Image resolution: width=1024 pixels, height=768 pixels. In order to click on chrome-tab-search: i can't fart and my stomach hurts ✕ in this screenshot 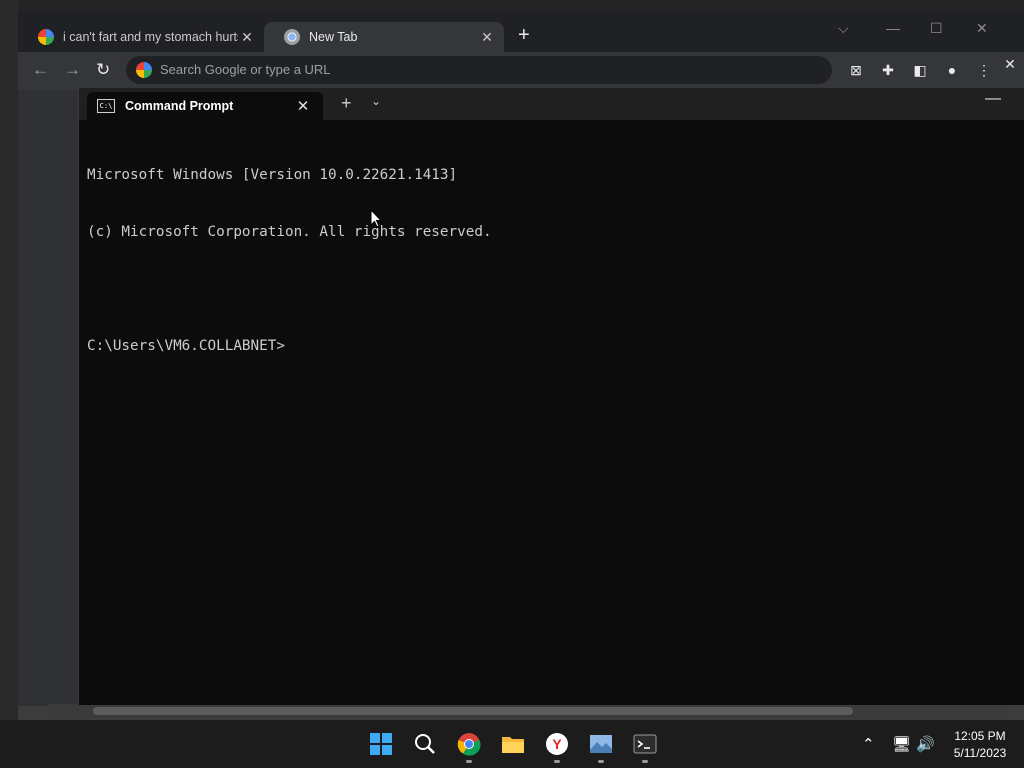, I will do `click(141, 37)`.